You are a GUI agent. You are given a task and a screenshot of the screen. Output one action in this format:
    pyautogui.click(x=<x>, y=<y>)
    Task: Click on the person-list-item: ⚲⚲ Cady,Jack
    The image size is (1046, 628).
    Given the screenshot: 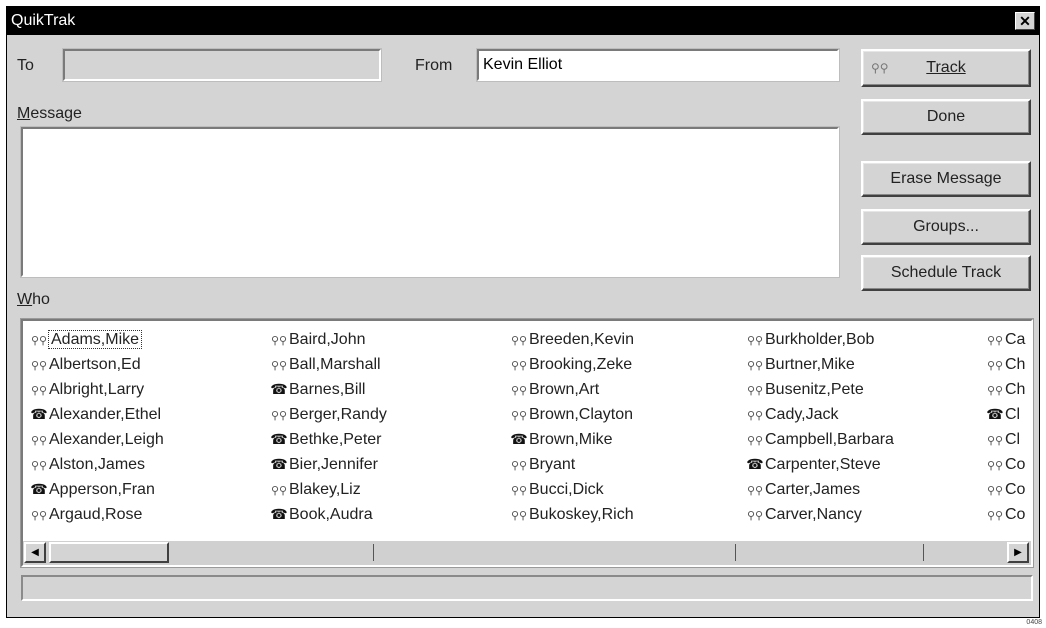 What is the action you would take?
    pyautogui.click(x=818, y=414)
    